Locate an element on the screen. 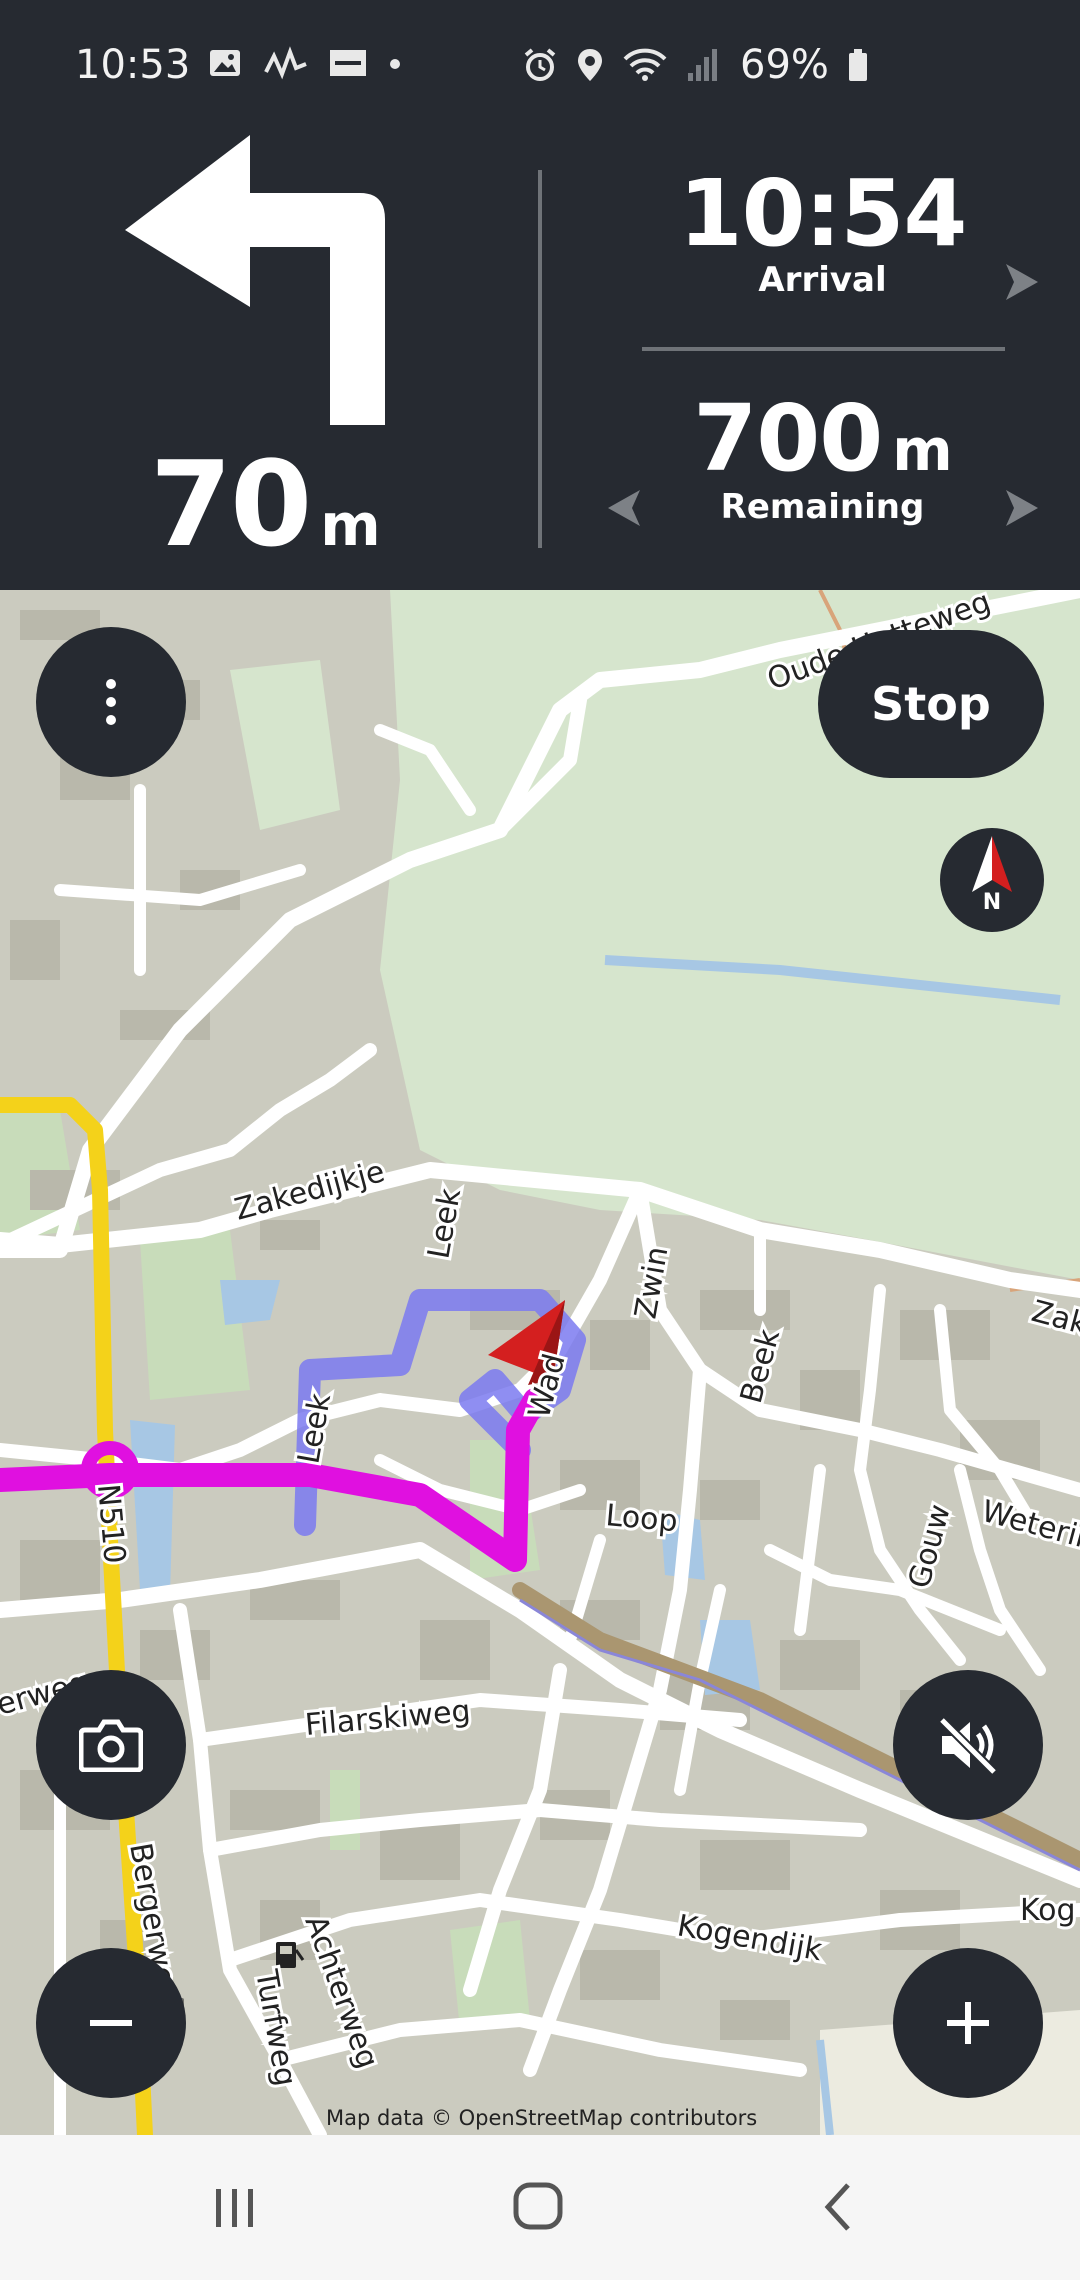  chevron-left-icon is located at coordinates (624, 508).